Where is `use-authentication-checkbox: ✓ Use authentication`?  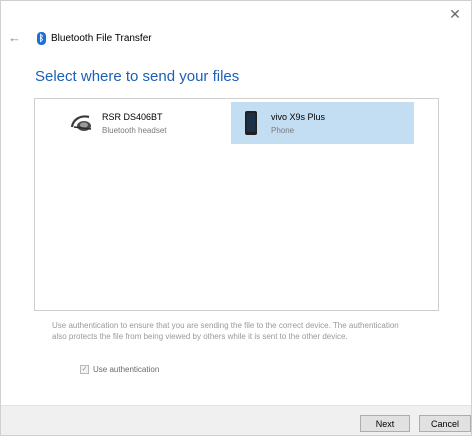 use-authentication-checkbox: ✓ Use authentication is located at coordinates (119, 369).